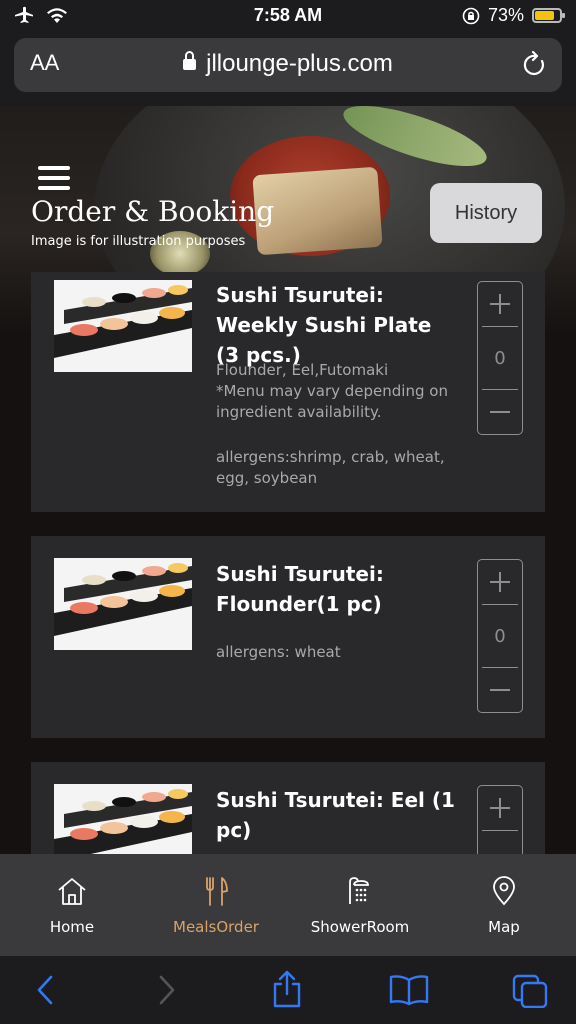  What do you see at coordinates (530, 991) in the screenshot?
I see `tabs-icon` at bounding box center [530, 991].